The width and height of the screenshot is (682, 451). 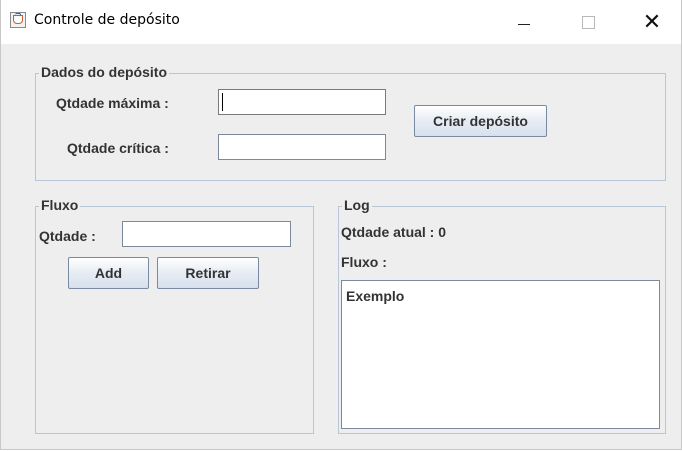 I want to click on current-quantity-caption: Qtdade atual :, so click(x=388, y=232).